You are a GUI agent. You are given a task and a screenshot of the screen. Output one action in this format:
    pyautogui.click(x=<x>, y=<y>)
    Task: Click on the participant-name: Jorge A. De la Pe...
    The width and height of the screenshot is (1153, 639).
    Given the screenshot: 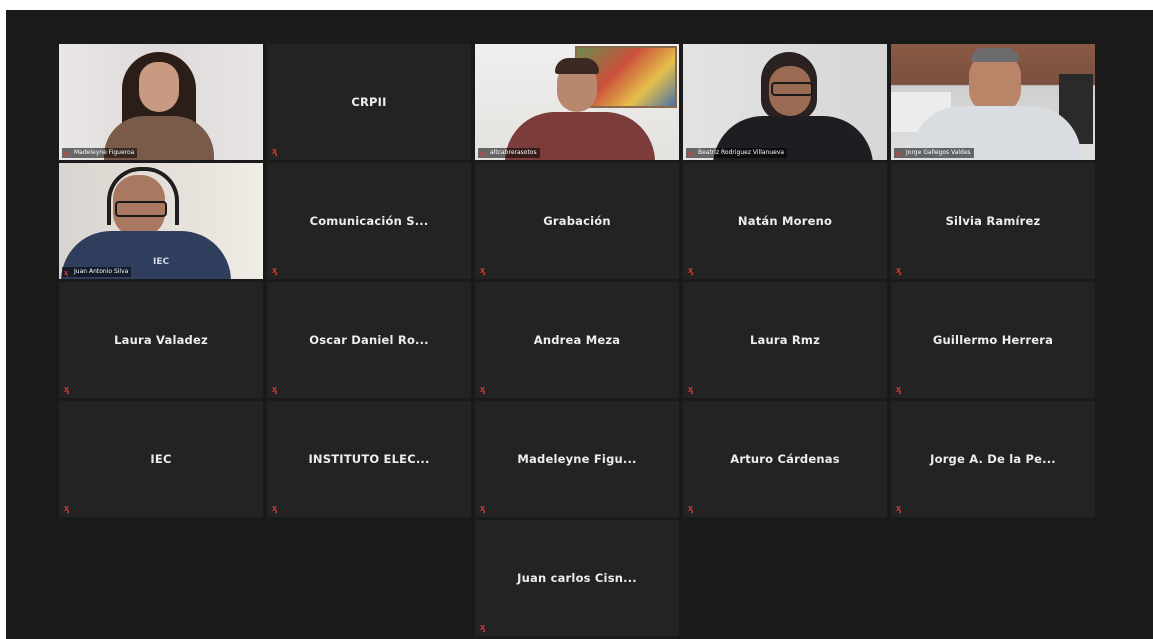 What is the action you would take?
    pyautogui.click(x=993, y=459)
    